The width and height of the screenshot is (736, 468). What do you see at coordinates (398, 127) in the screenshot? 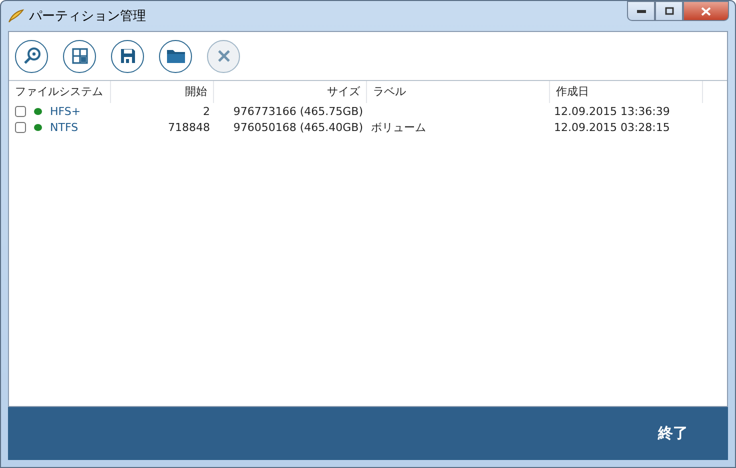
I see `table-cell: ボリューム` at bounding box center [398, 127].